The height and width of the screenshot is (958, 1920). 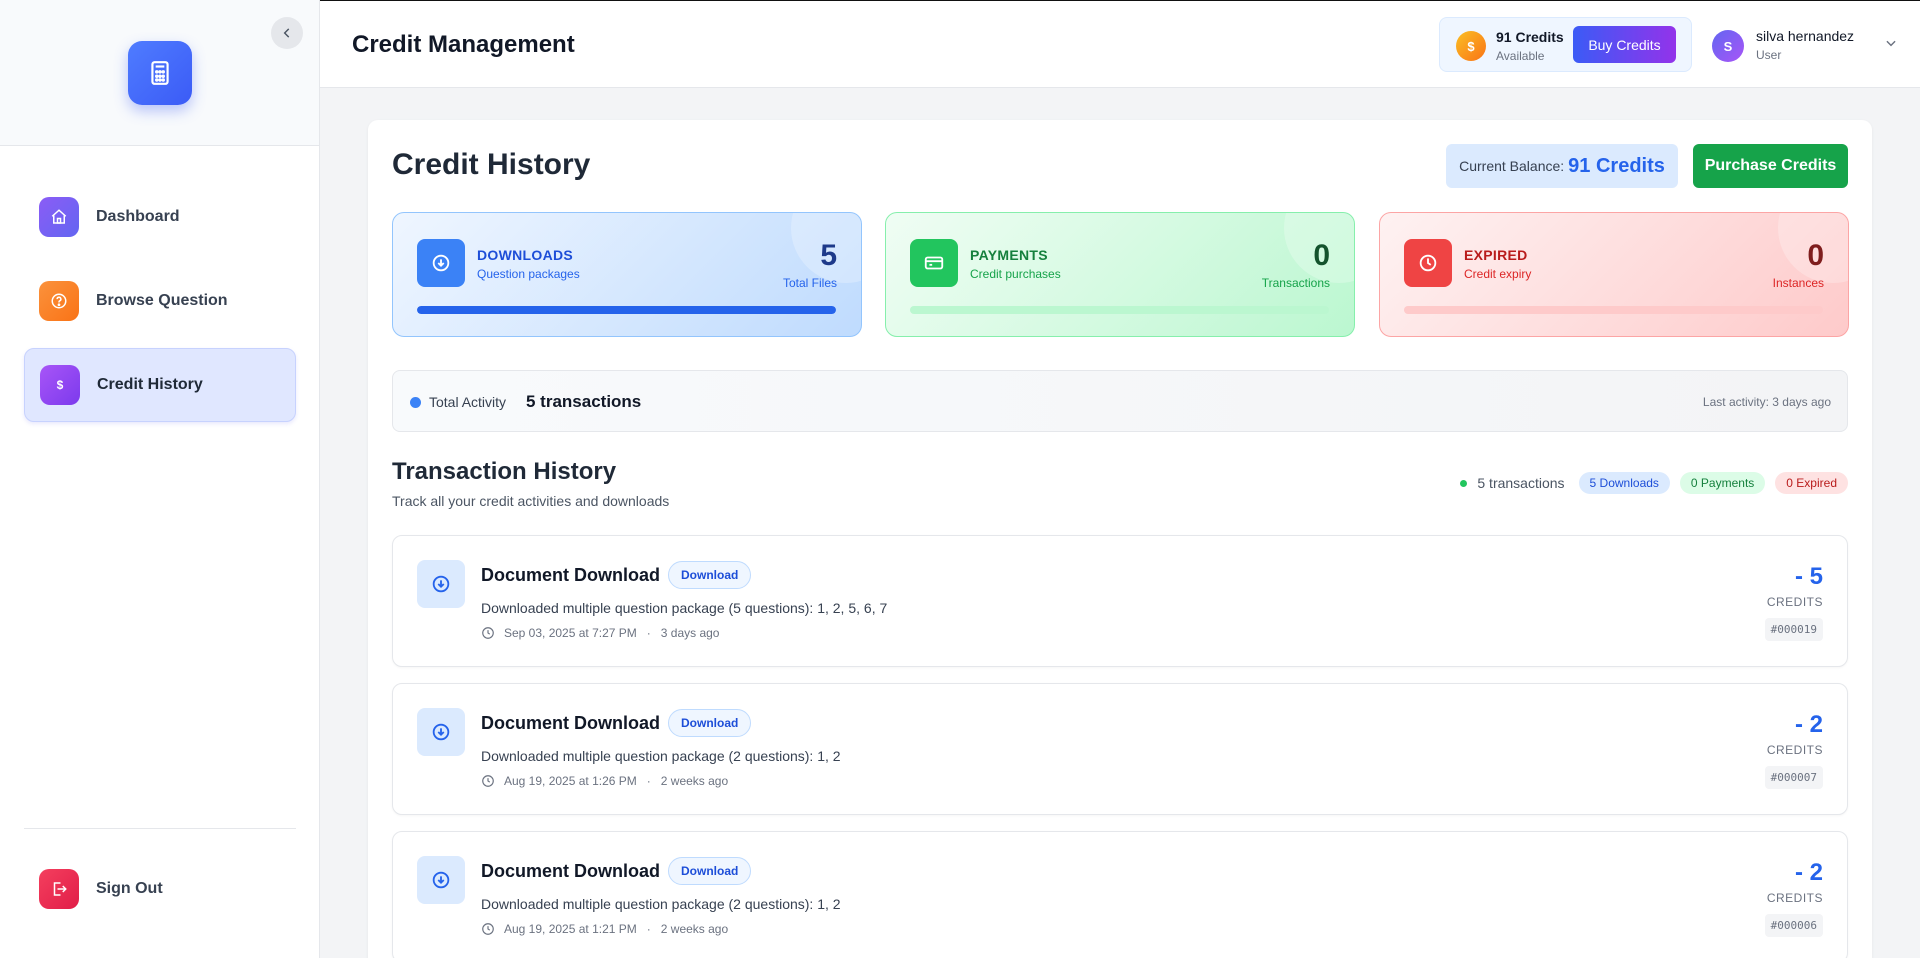 What do you see at coordinates (1624, 44) in the screenshot?
I see `buy-credits-button: Buy Credits` at bounding box center [1624, 44].